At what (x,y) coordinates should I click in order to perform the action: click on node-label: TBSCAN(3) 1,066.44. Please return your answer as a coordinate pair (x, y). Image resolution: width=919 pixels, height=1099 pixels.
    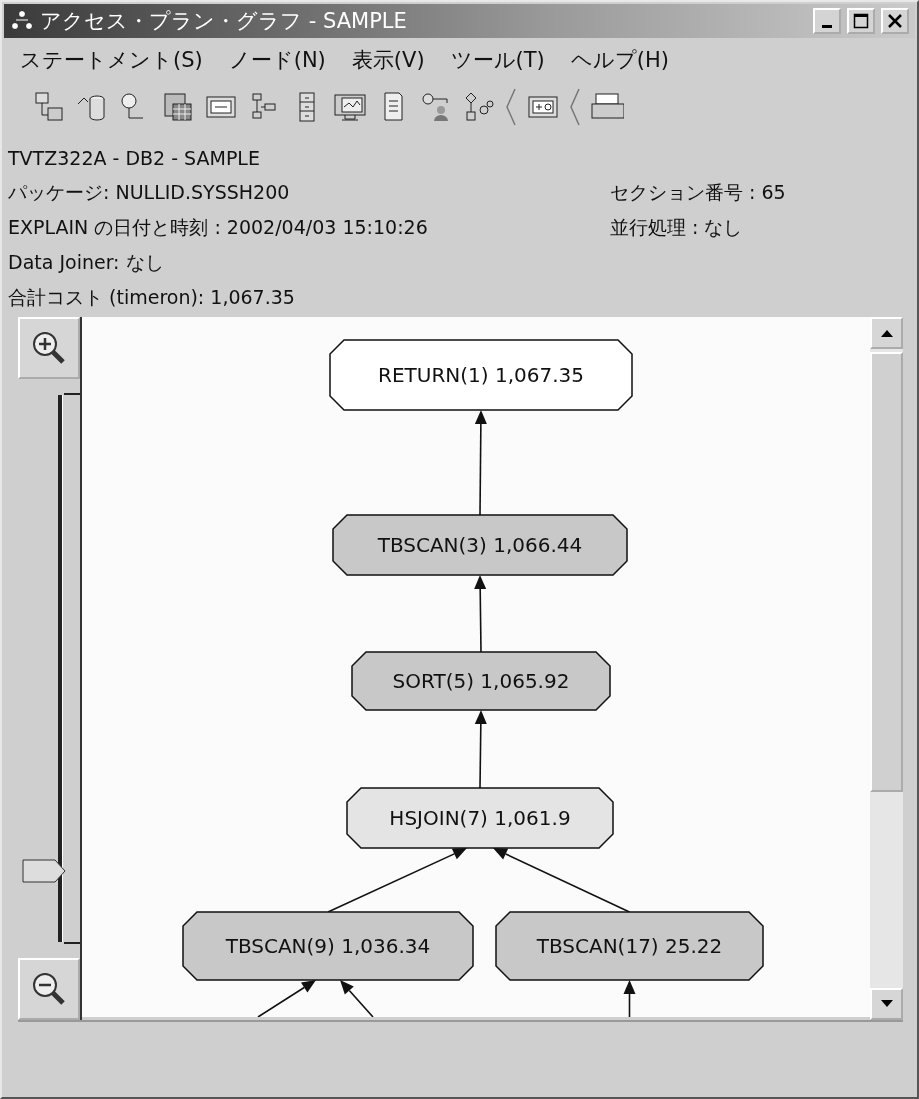
    Looking at the image, I should click on (480, 545).